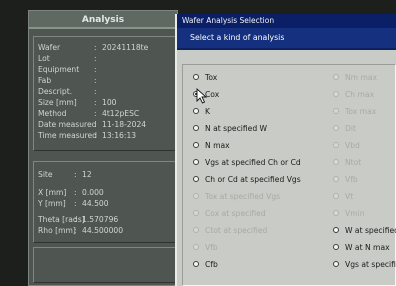 This screenshot has height=286, width=396. What do you see at coordinates (344, 130) in the screenshot?
I see `option-dit: Dit` at bounding box center [344, 130].